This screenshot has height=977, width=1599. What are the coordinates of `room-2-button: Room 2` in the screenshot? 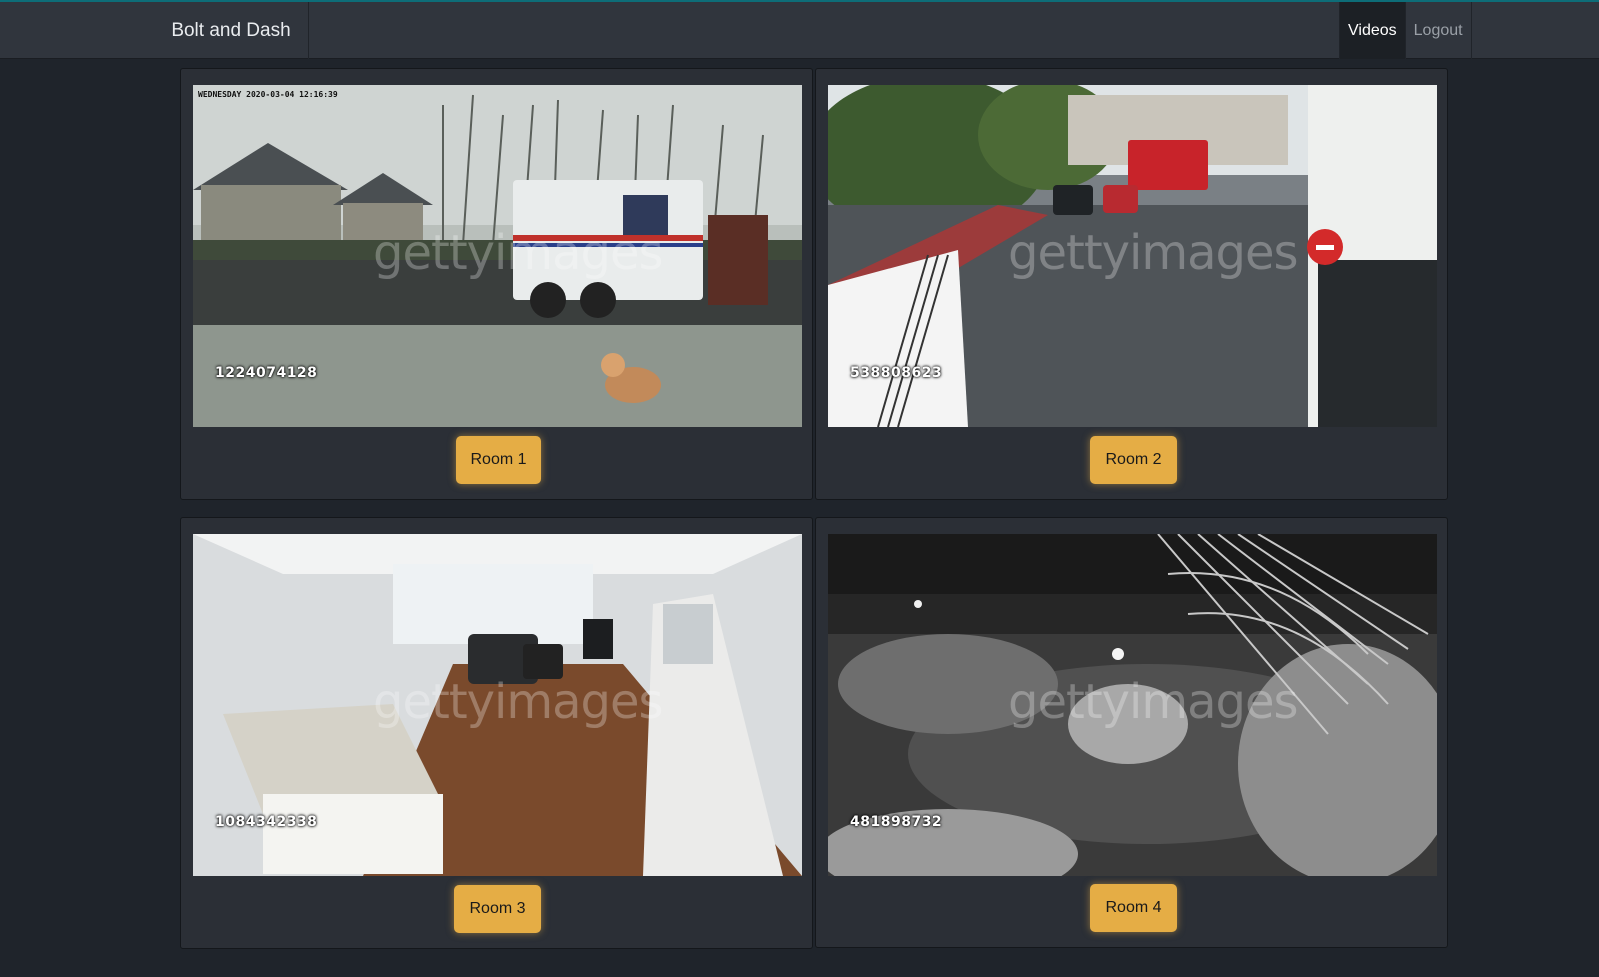 It's located at (1133, 460).